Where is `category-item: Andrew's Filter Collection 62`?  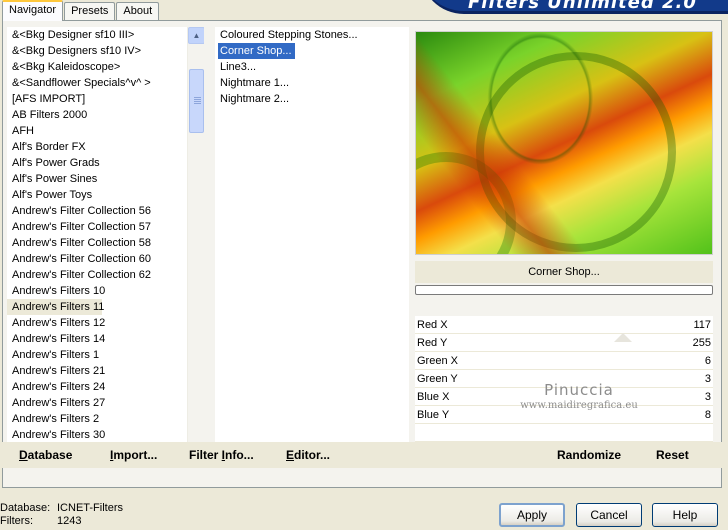 category-item: Andrew's Filter Collection 62 is located at coordinates (105, 275).